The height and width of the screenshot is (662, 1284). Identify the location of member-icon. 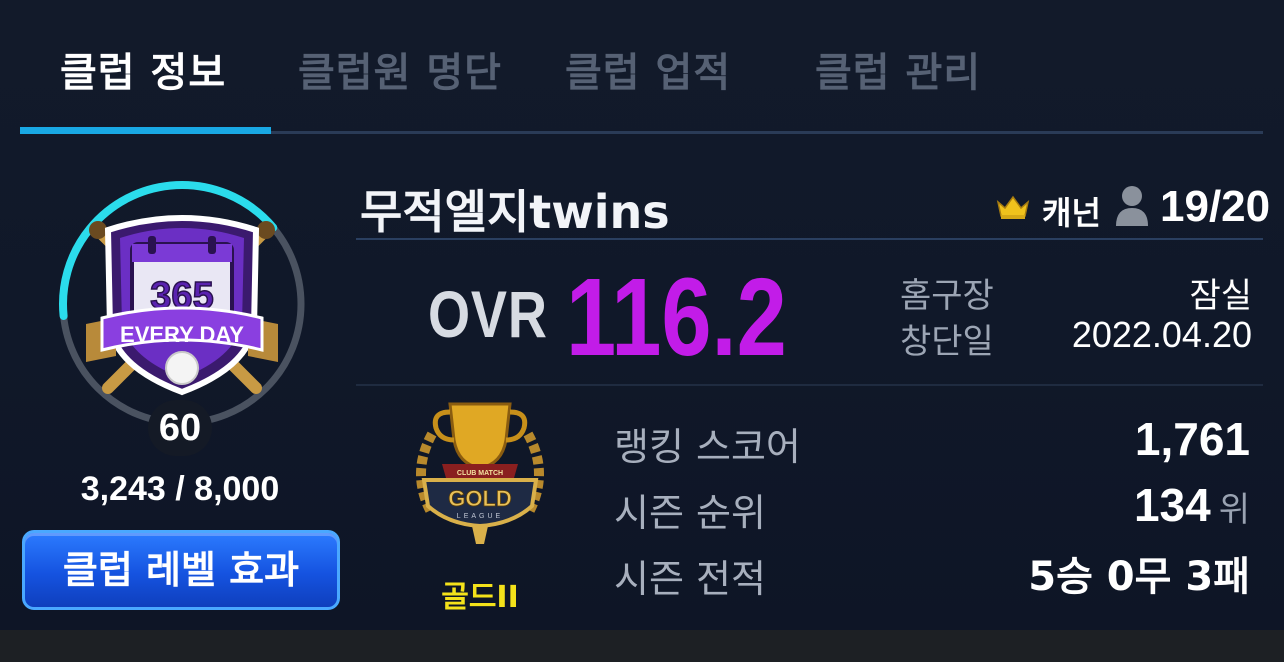
(1132, 206).